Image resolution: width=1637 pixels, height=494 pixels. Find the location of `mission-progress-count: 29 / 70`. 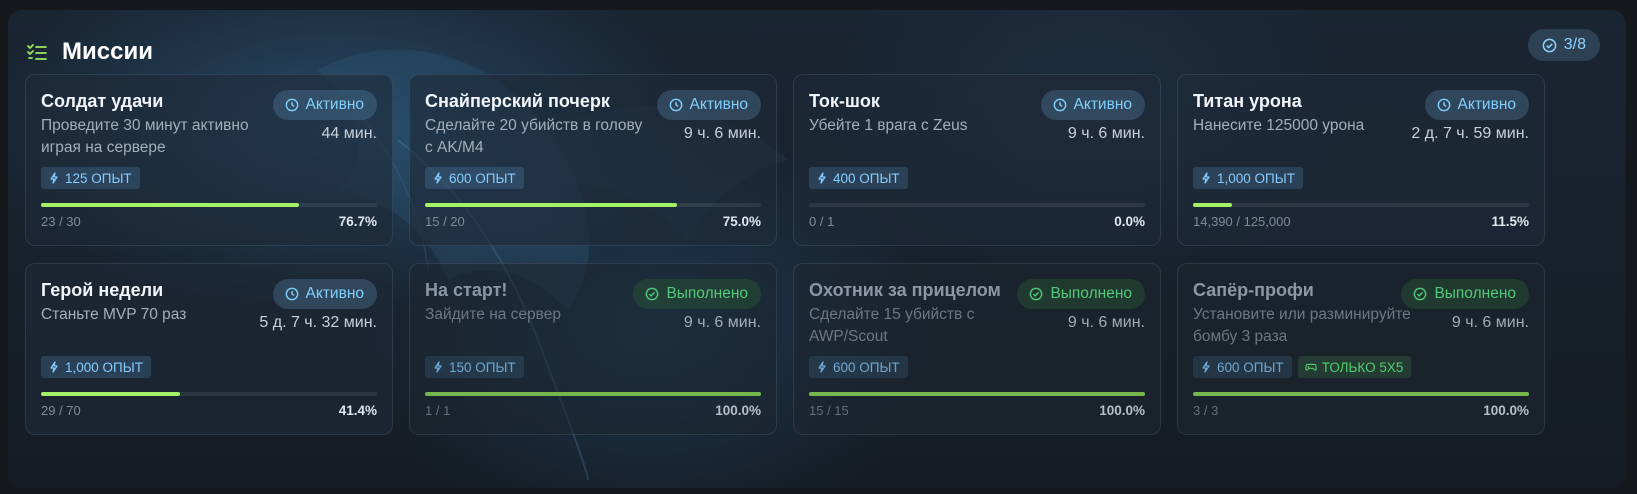

mission-progress-count: 29 / 70 is located at coordinates (61, 410).